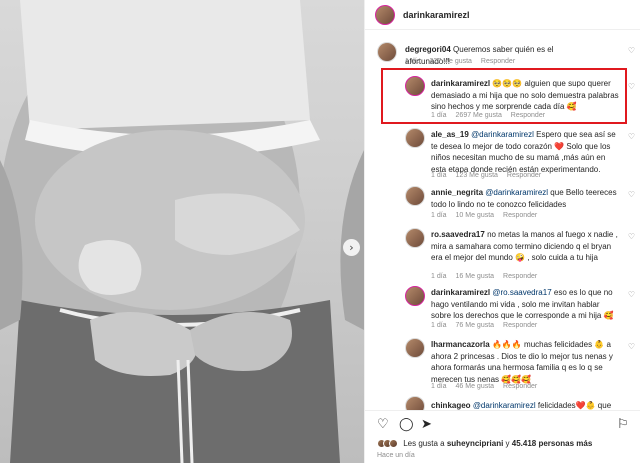 The image size is (640, 463). Describe the element at coordinates (552, 443) in the screenshot. I see `likes-count: 45.418 personas más` at that location.